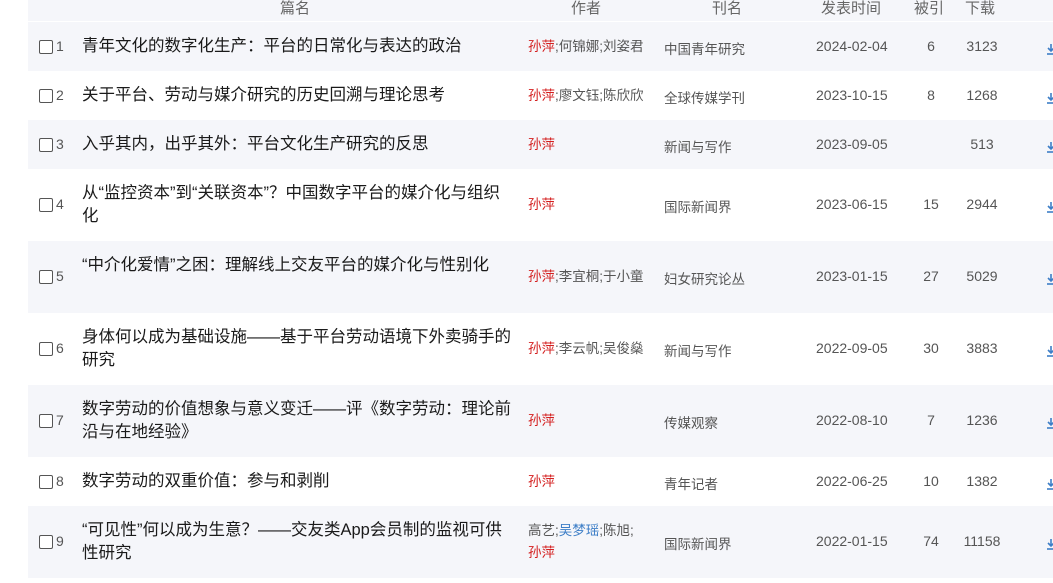  Describe the element at coordinates (298, 542) in the screenshot. I see `article-title-link: “可见性”何以成为生意？——交友类App会员制的监视可供性研究` at that location.